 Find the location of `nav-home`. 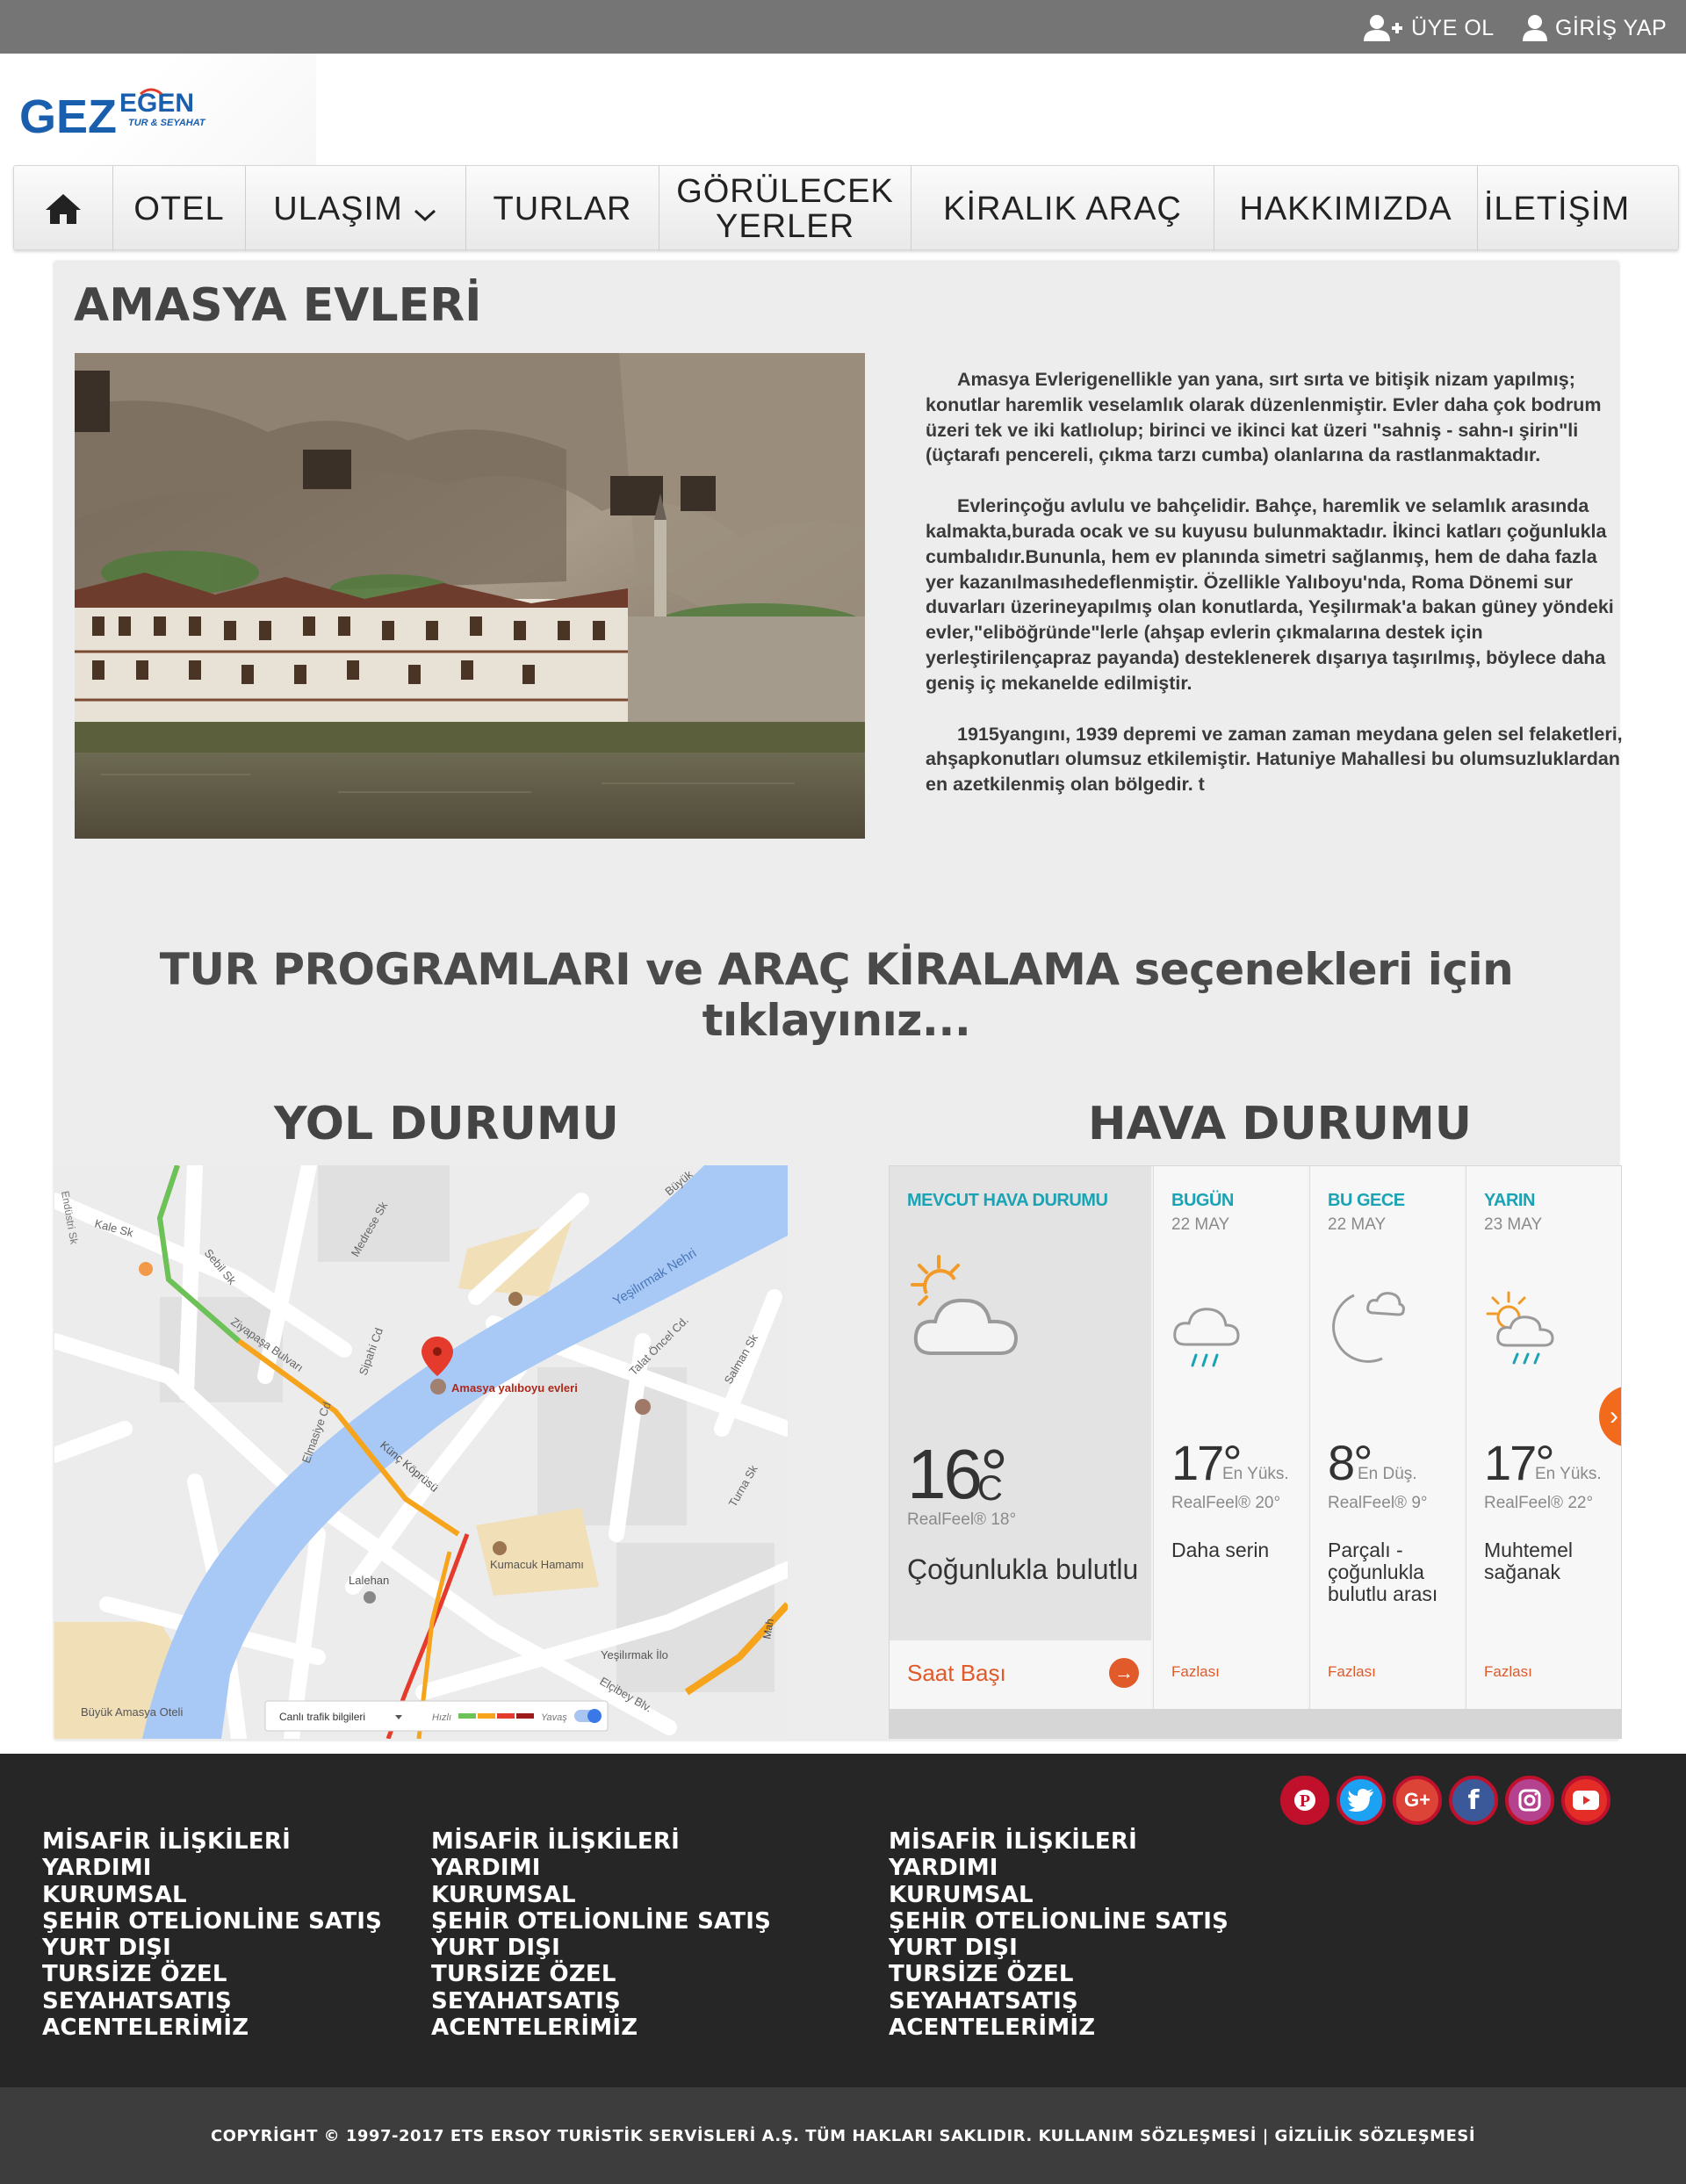

nav-home is located at coordinates (64, 208).